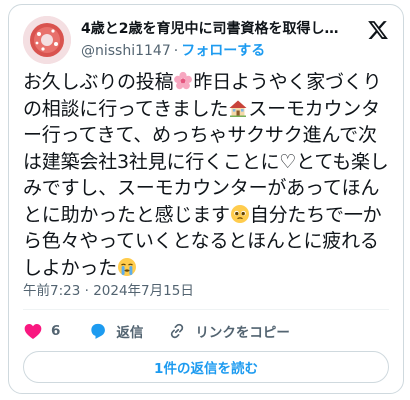 The width and height of the screenshot is (410, 400). I want to click on reply-label: 返信, so click(130, 333).